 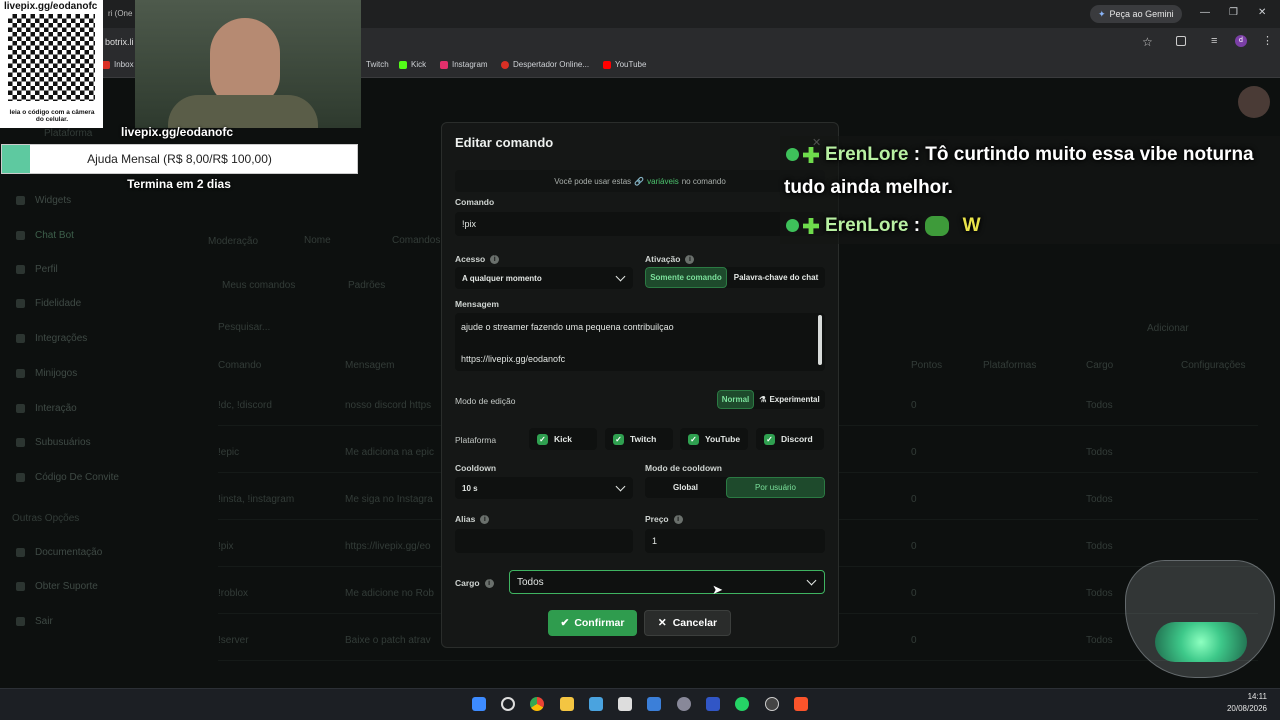 What do you see at coordinates (233, 241) in the screenshot?
I see `tab-moderacao: Moderação` at bounding box center [233, 241].